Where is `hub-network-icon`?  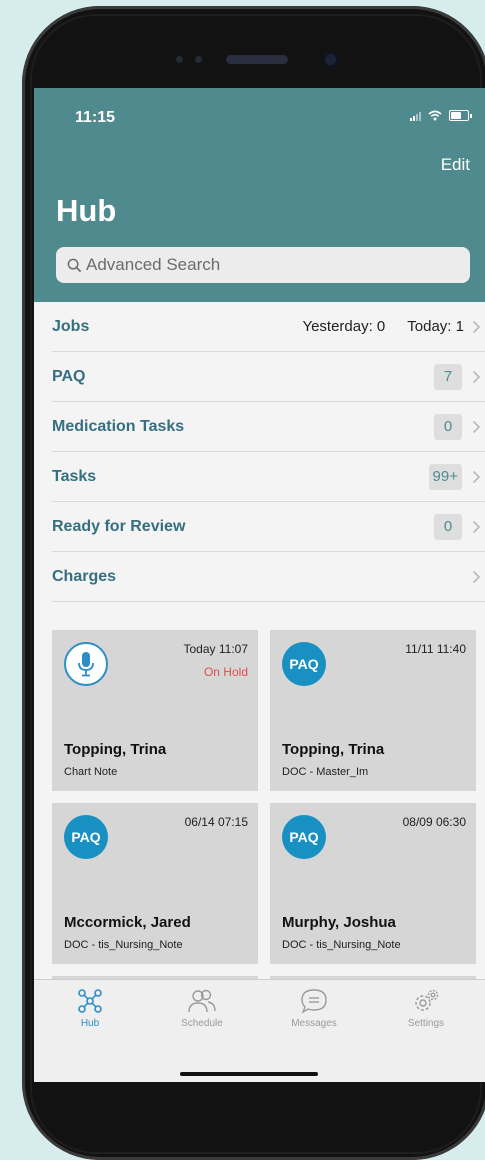
hub-network-icon is located at coordinates (90, 1001).